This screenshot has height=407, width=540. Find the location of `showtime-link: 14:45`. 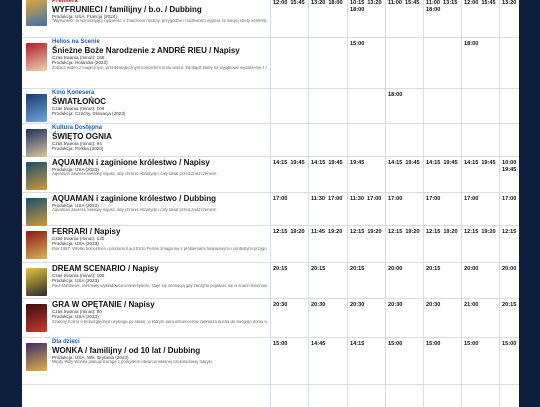

showtime-link: 14:45 is located at coordinates (318, 344).